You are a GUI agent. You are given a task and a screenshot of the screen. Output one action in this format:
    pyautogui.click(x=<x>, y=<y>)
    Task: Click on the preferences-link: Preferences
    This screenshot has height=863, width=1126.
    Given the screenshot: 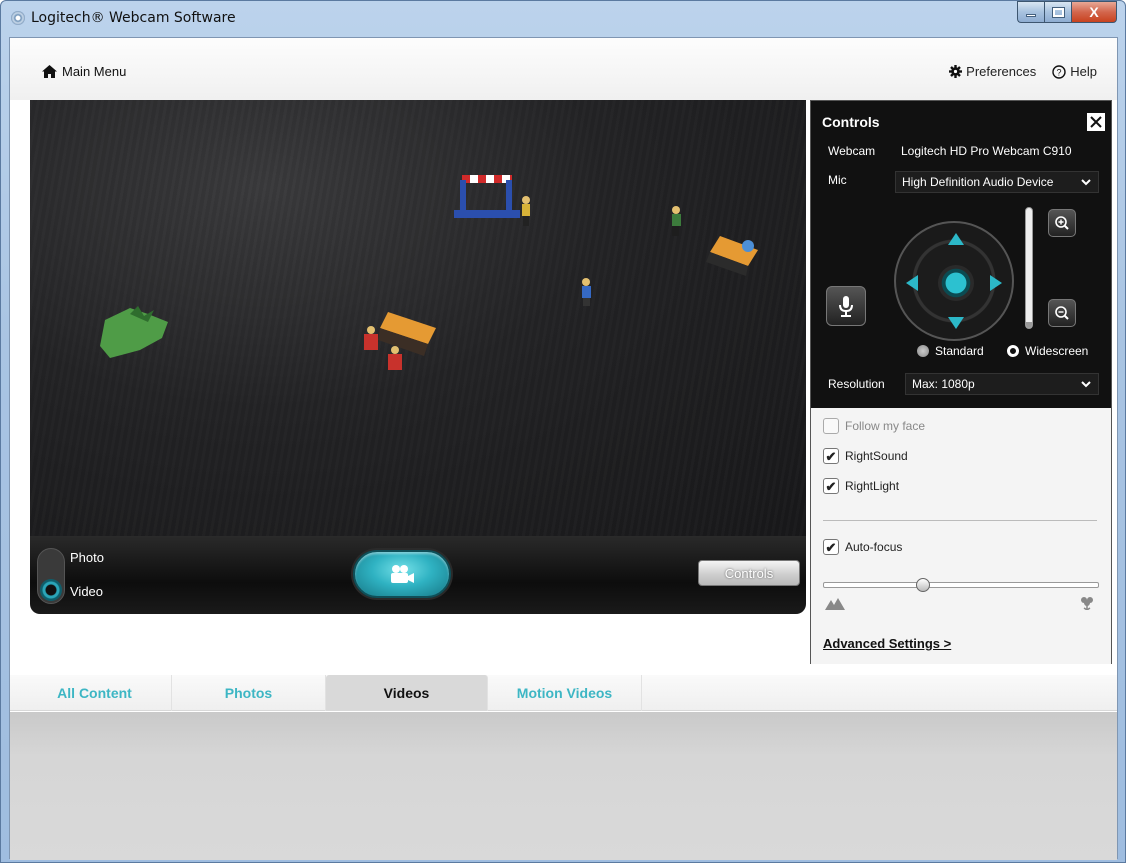 What is the action you would take?
    pyautogui.click(x=992, y=71)
    